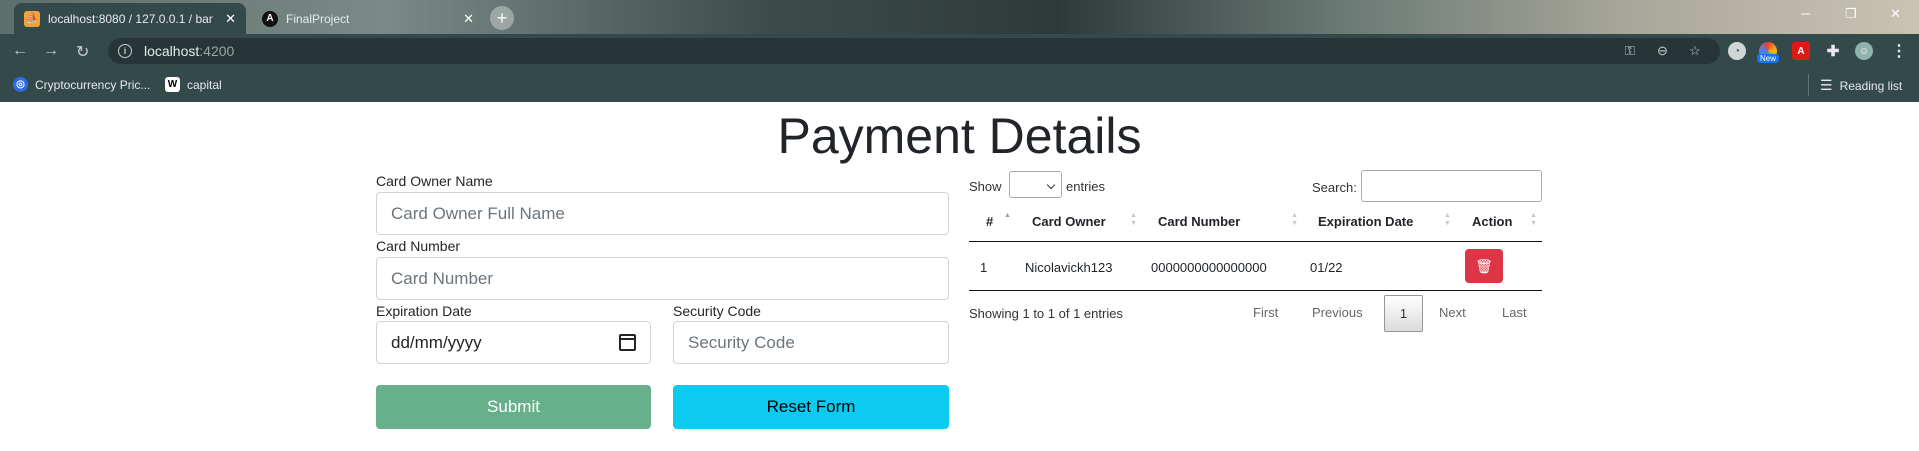 The height and width of the screenshot is (451, 1919). I want to click on restore-icon: ❐, so click(1851, 14).